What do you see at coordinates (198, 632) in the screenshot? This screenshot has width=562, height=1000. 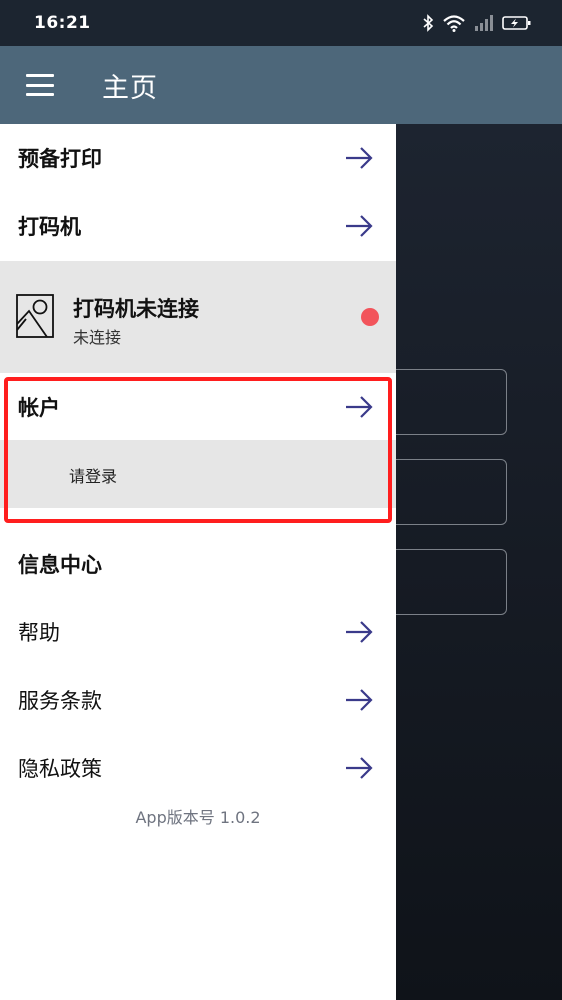 I see `drawer-item-help: 帮助` at bounding box center [198, 632].